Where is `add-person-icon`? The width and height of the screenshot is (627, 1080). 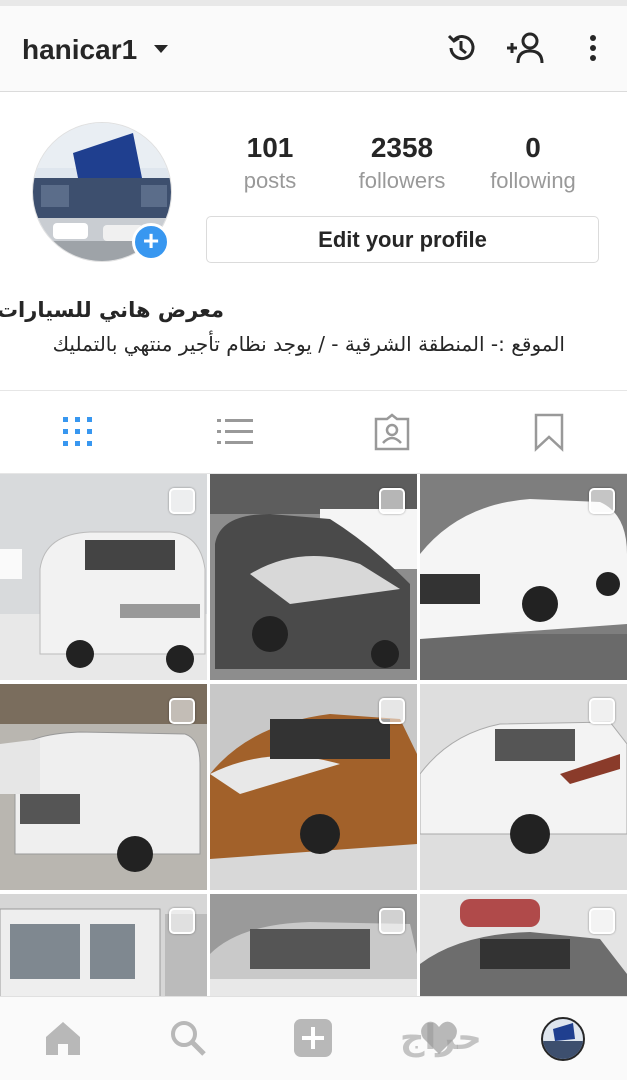 add-person-icon is located at coordinates (525, 48).